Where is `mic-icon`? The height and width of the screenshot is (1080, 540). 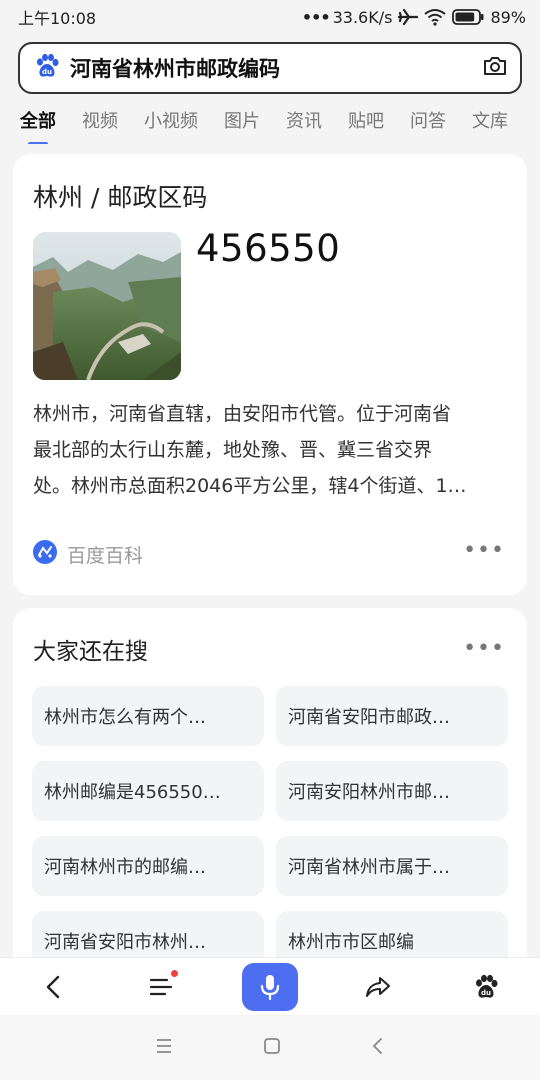
mic-icon is located at coordinates (270, 987).